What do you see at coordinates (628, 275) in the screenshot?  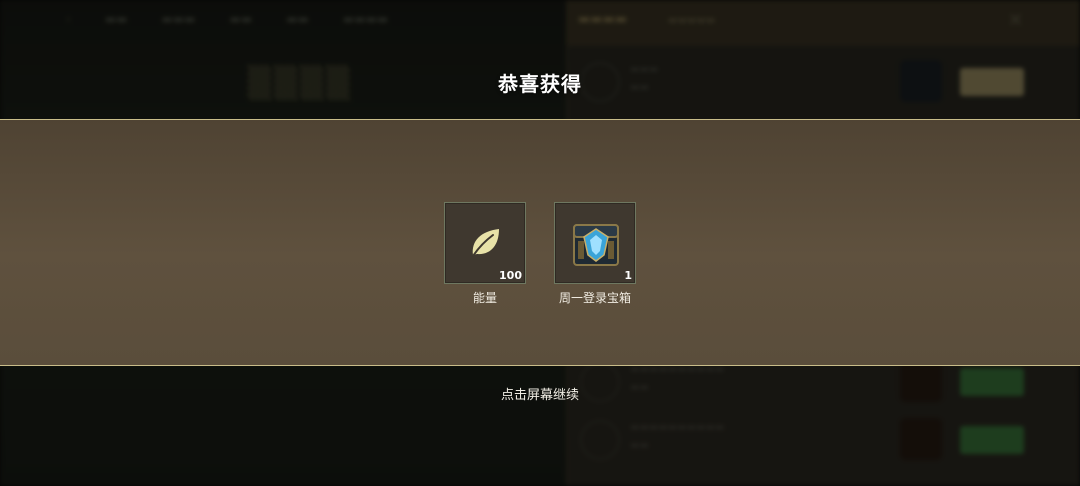 I see `reward-count: 1` at bounding box center [628, 275].